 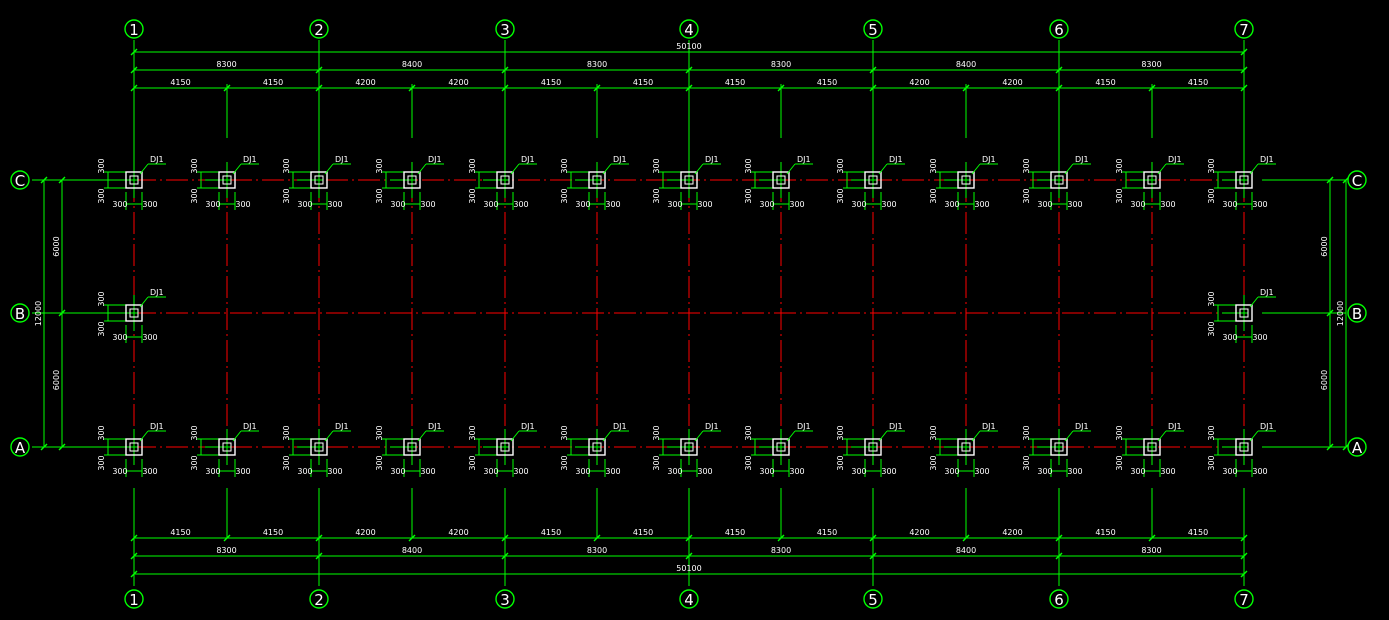 I want to click on dimension-label: 8400, so click(x=412, y=64).